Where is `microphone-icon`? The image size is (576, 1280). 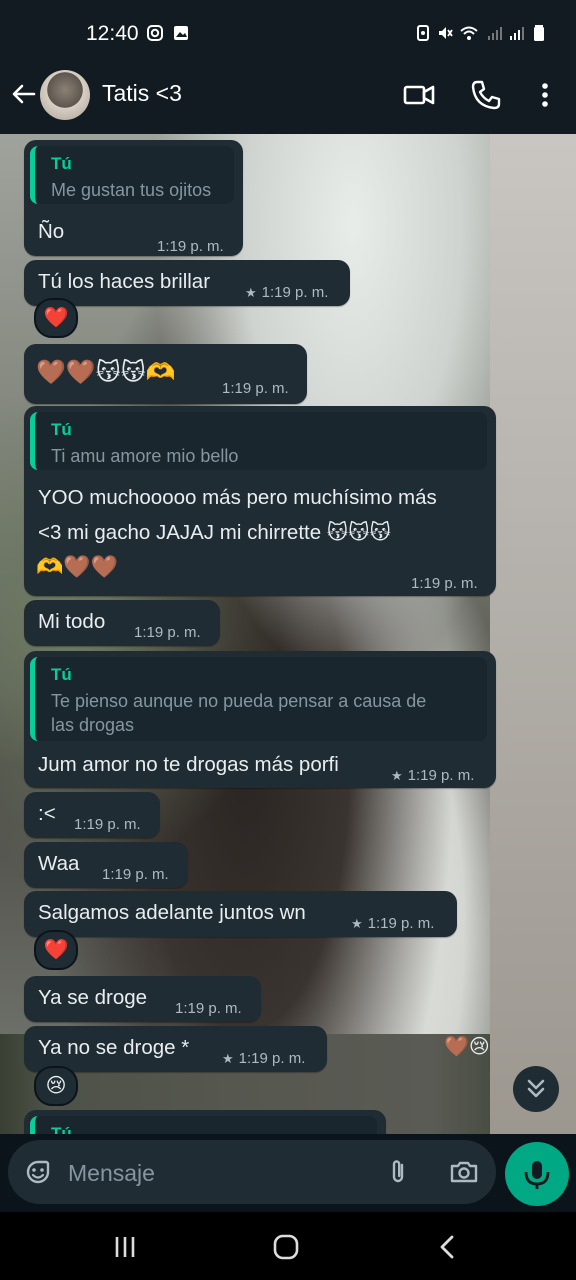
microphone-icon is located at coordinates (537, 1175).